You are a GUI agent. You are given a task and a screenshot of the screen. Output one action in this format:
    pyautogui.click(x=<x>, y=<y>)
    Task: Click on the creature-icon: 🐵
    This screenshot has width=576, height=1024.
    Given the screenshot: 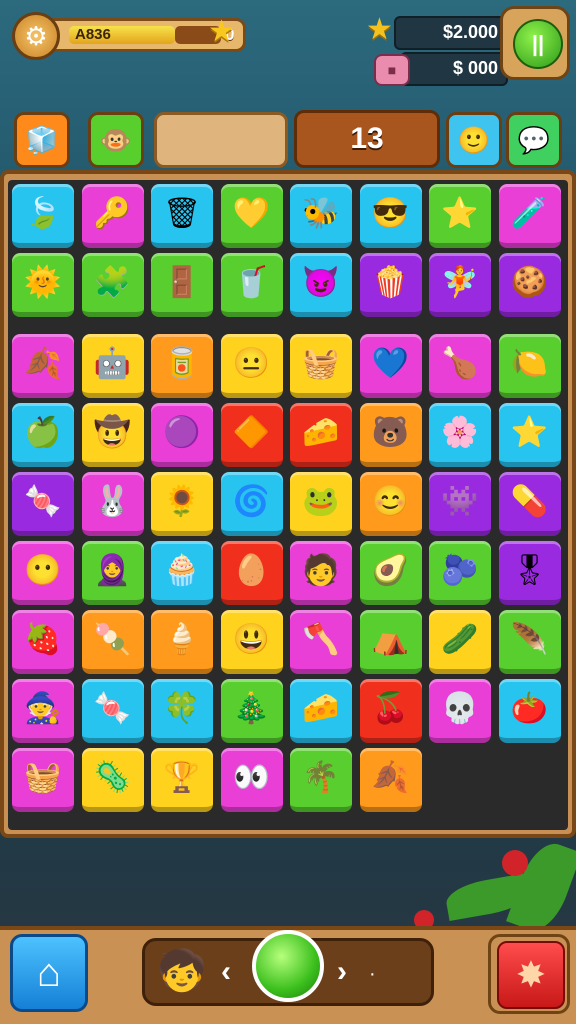 What is the action you would take?
    pyautogui.click(x=116, y=139)
    